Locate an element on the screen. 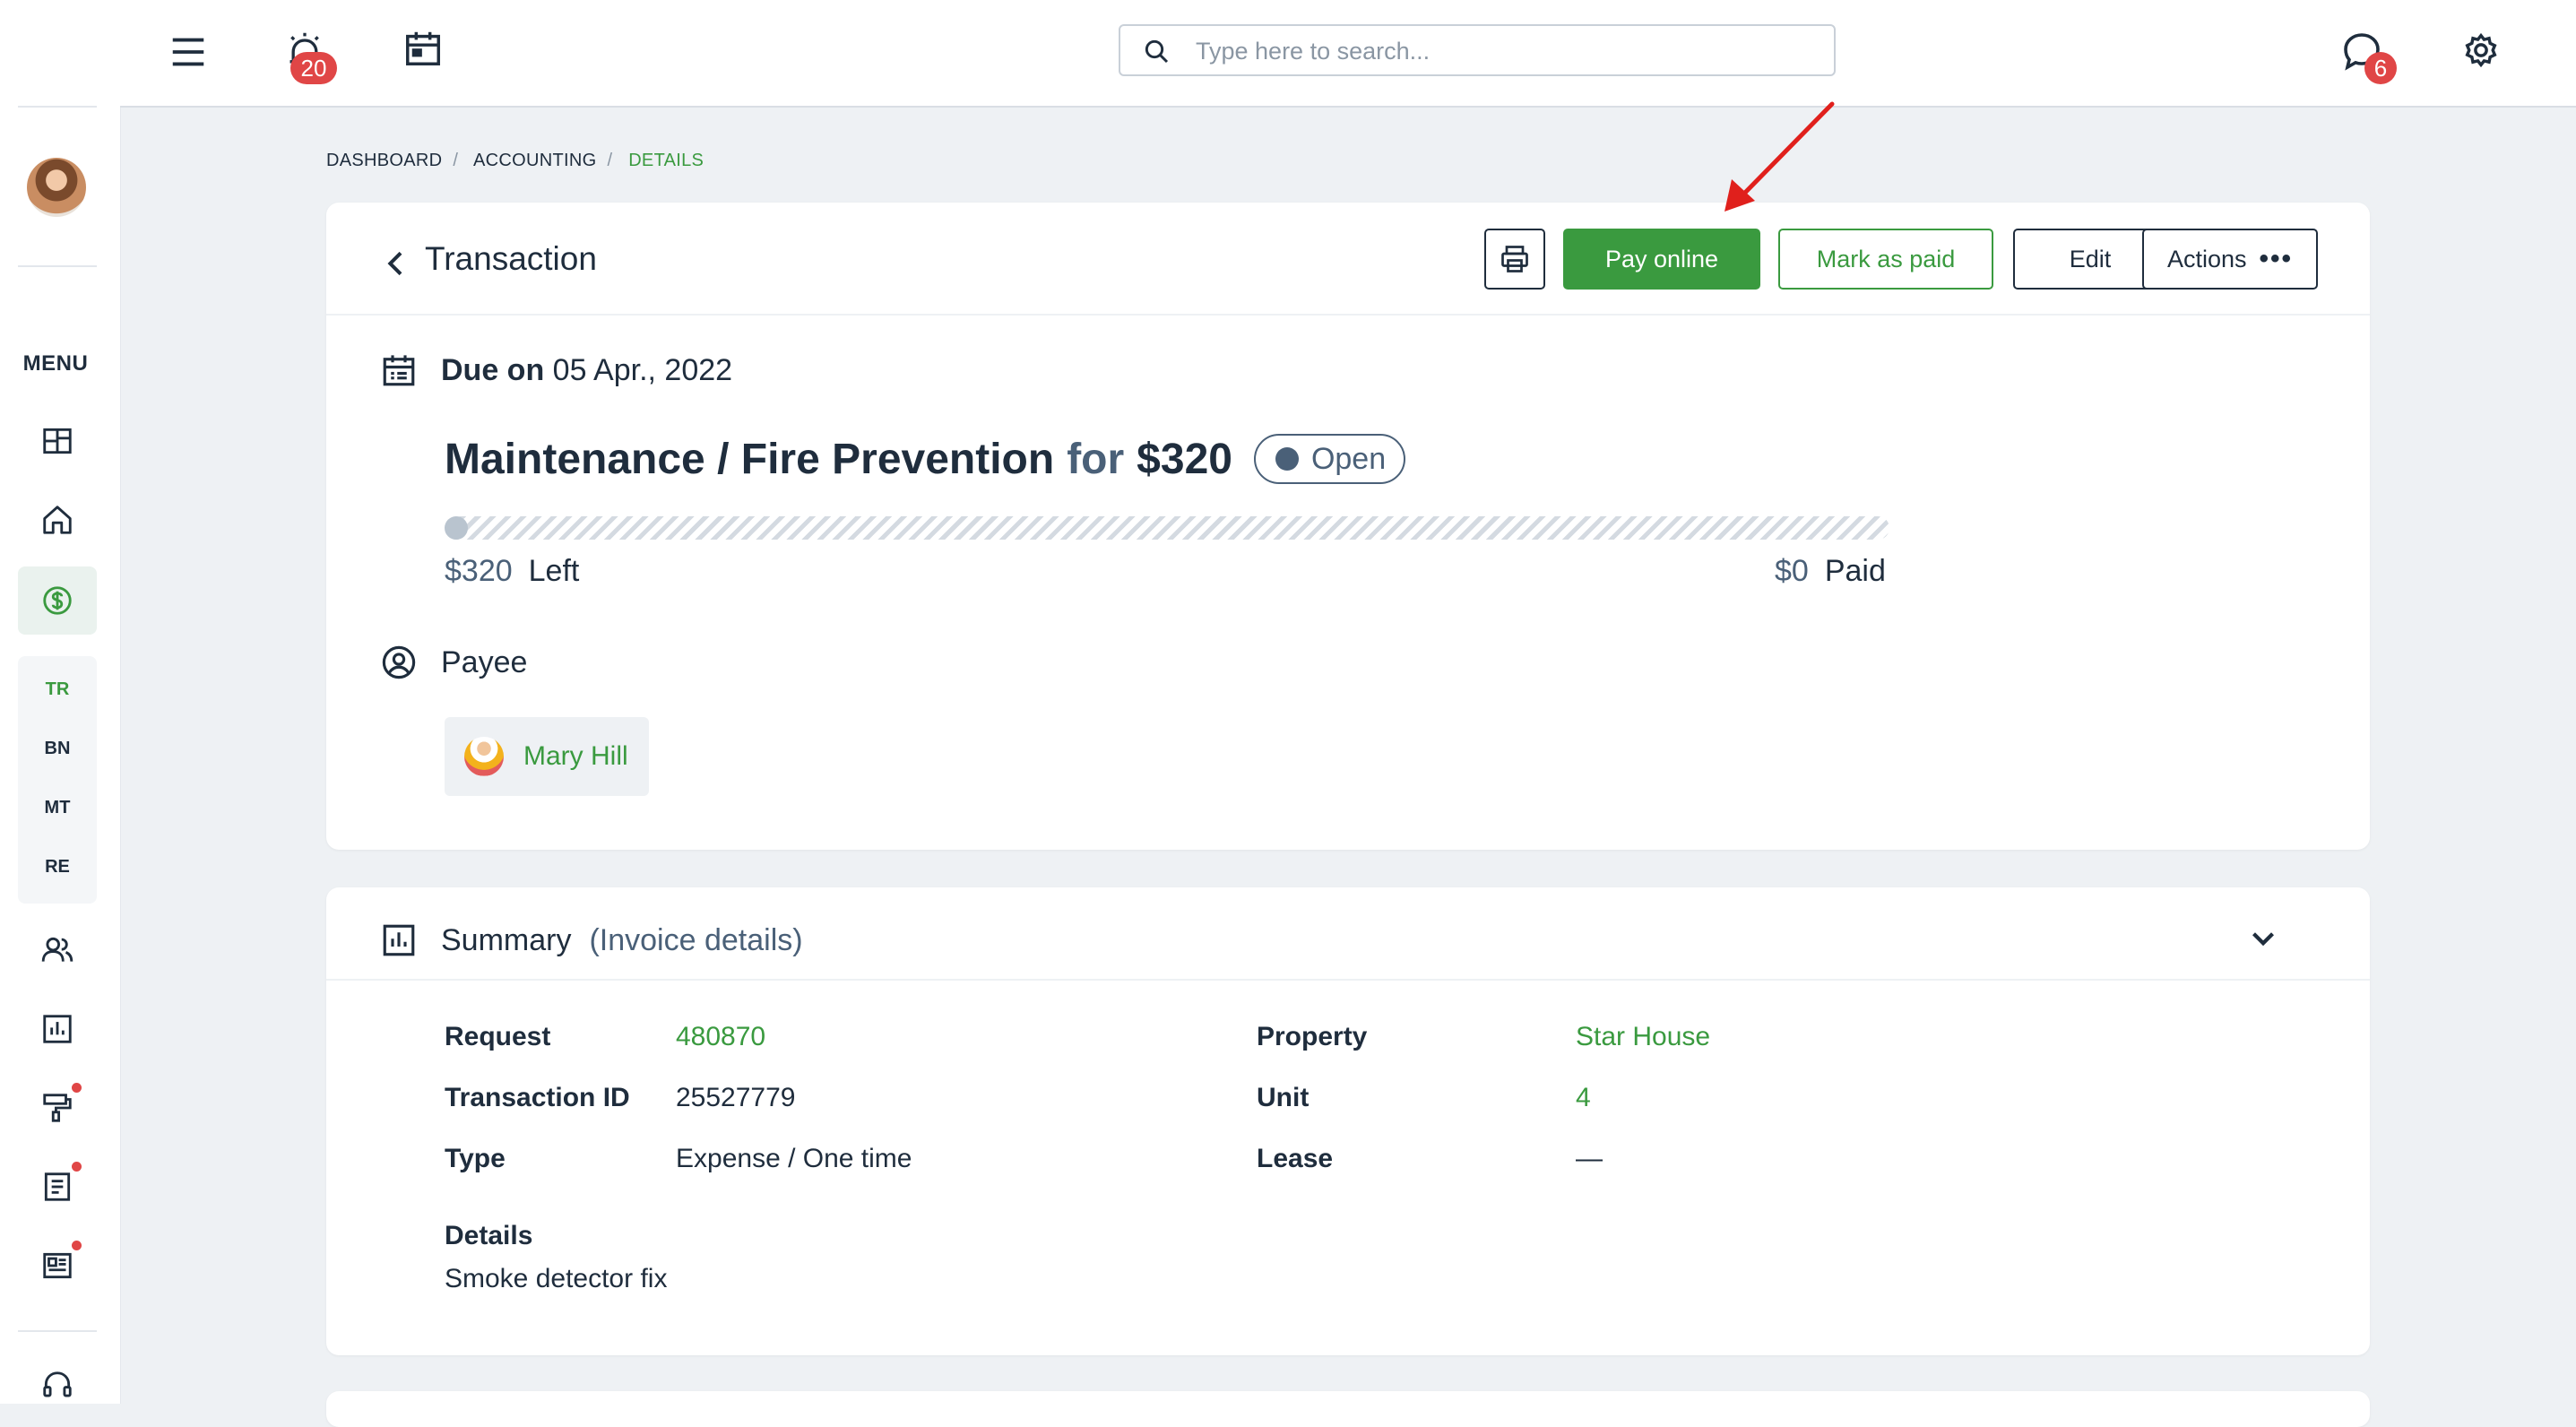 The width and height of the screenshot is (2576, 1427). payee-label: Payee is located at coordinates (484, 661).